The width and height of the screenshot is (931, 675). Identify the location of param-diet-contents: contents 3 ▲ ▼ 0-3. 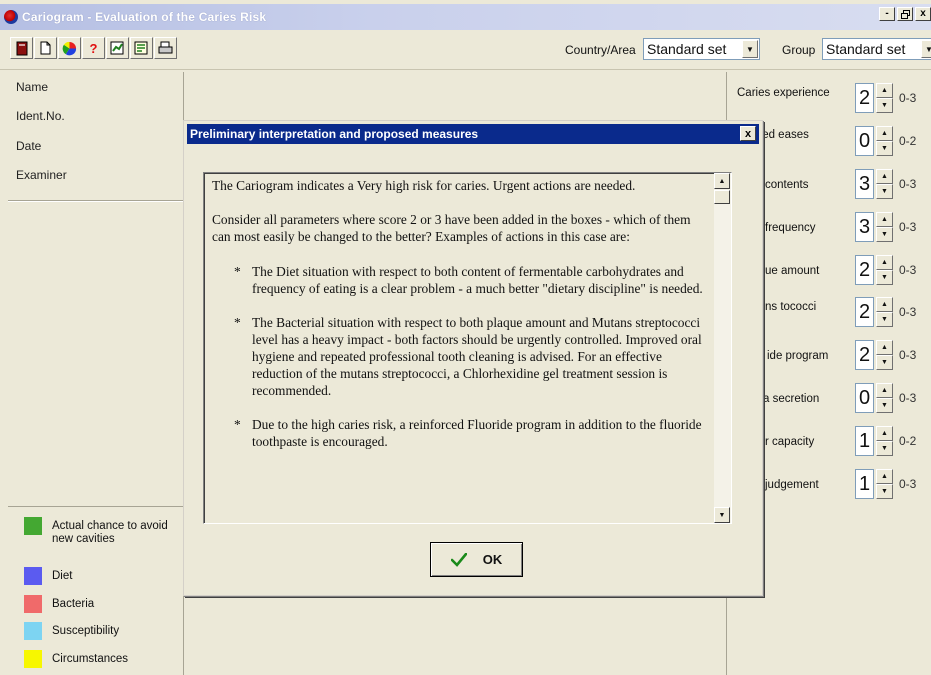
(834, 185).